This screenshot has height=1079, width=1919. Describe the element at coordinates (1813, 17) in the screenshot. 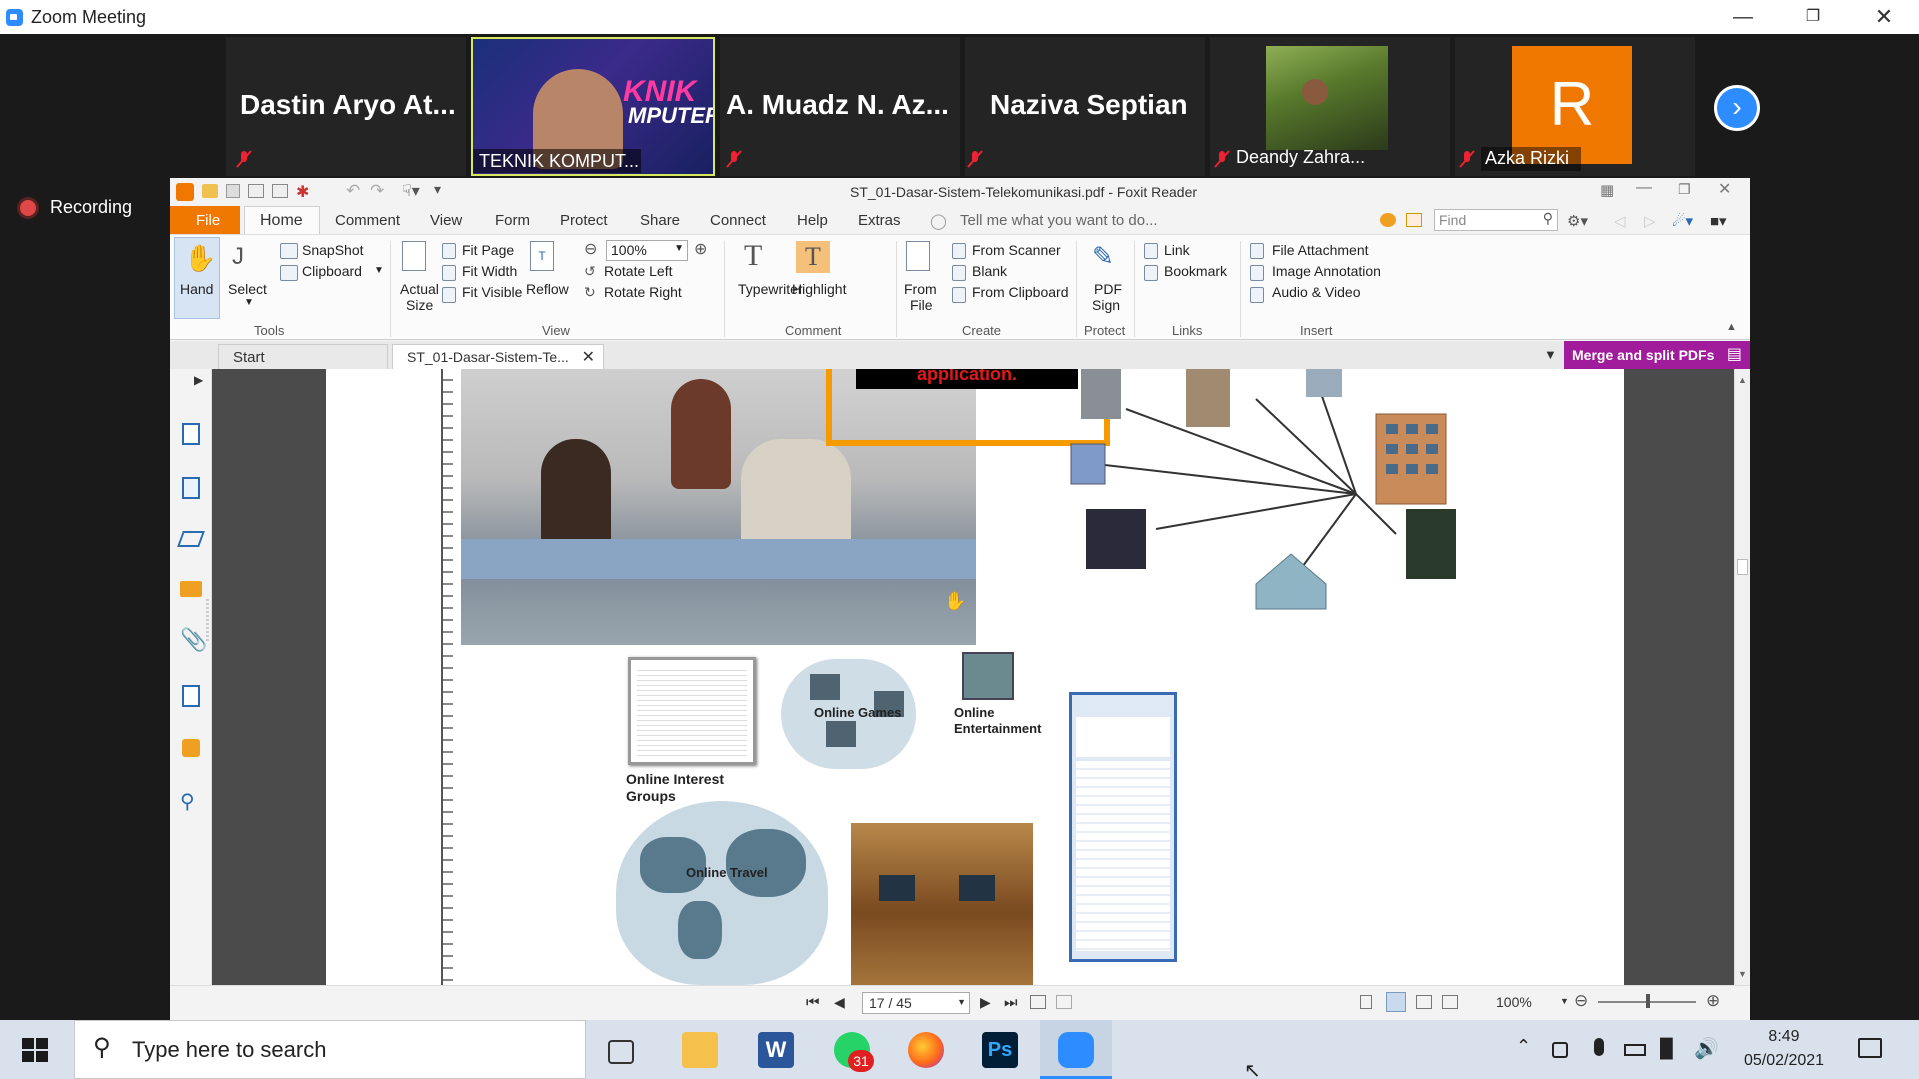

I see `restore-button: ❐` at that location.